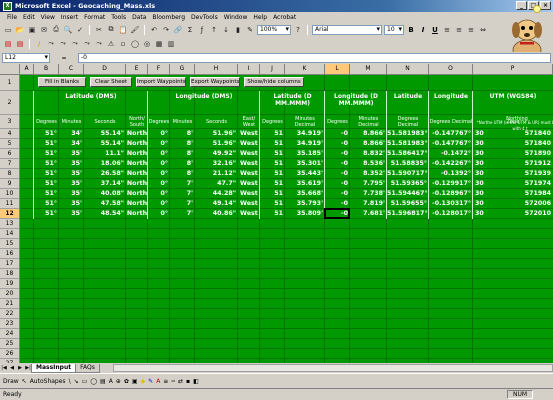  What do you see at coordinates (11, 381) in the screenshot?
I see `draw-menu: Draw` at bounding box center [11, 381].